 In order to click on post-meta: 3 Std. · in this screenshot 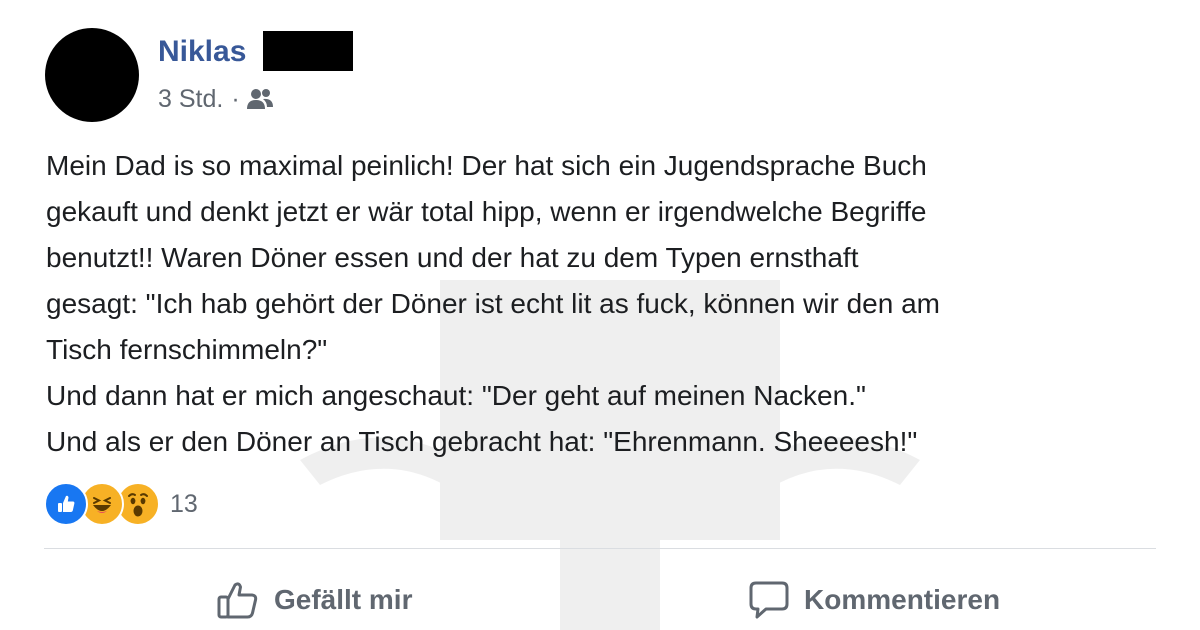, I will do `click(216, 99)`.